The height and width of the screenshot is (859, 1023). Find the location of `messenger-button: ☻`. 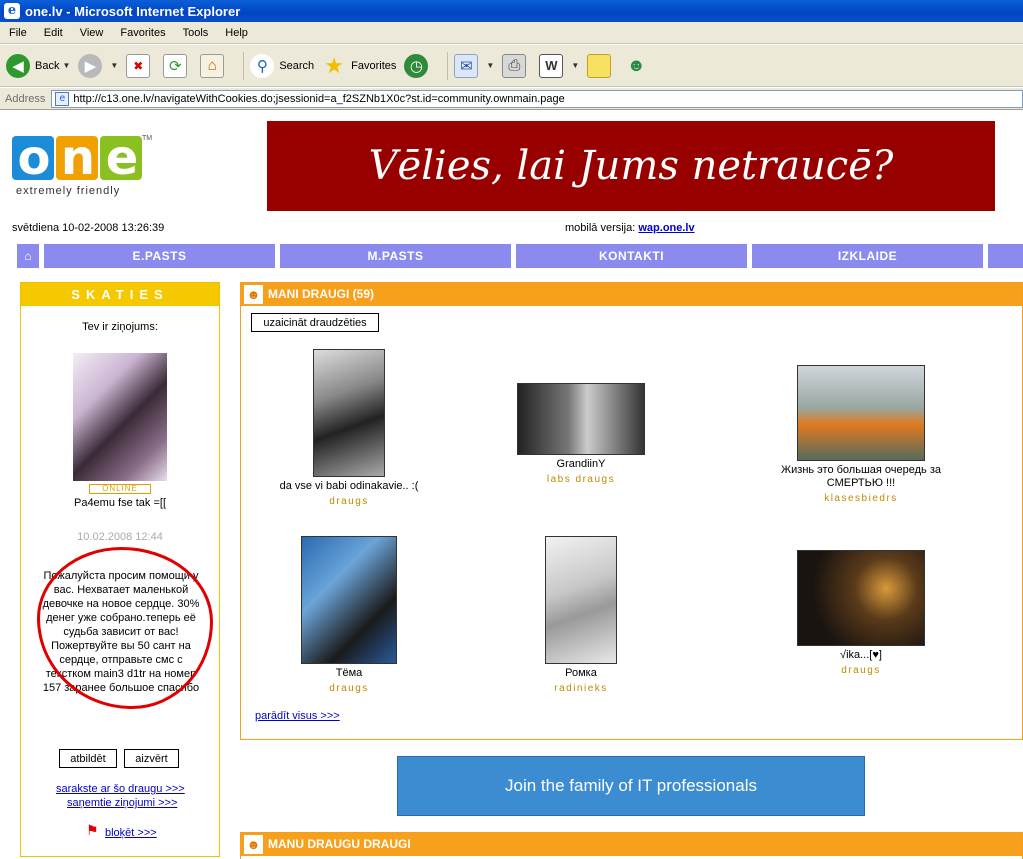

messenger-button: ☻ is located at coordinates (638, 66).